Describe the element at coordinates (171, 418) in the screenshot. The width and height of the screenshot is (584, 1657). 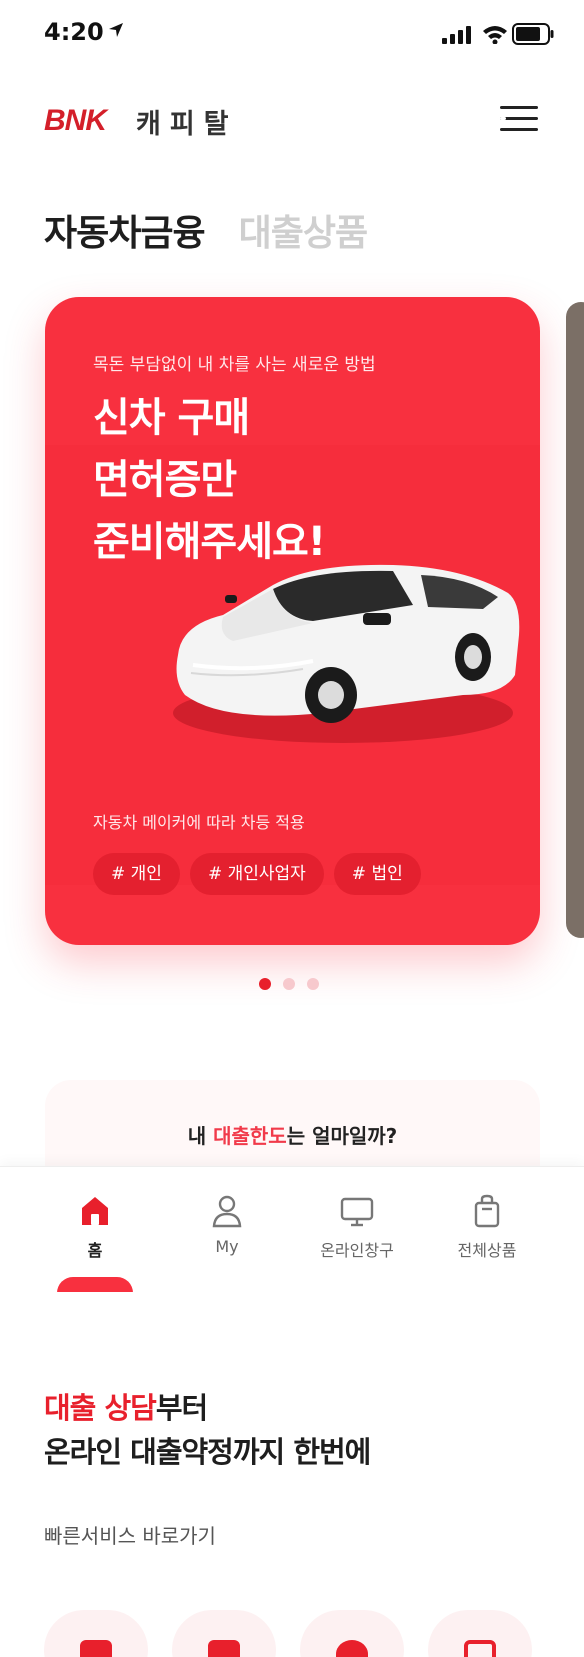
I see `card-title-line: 신차 구매` at that location.